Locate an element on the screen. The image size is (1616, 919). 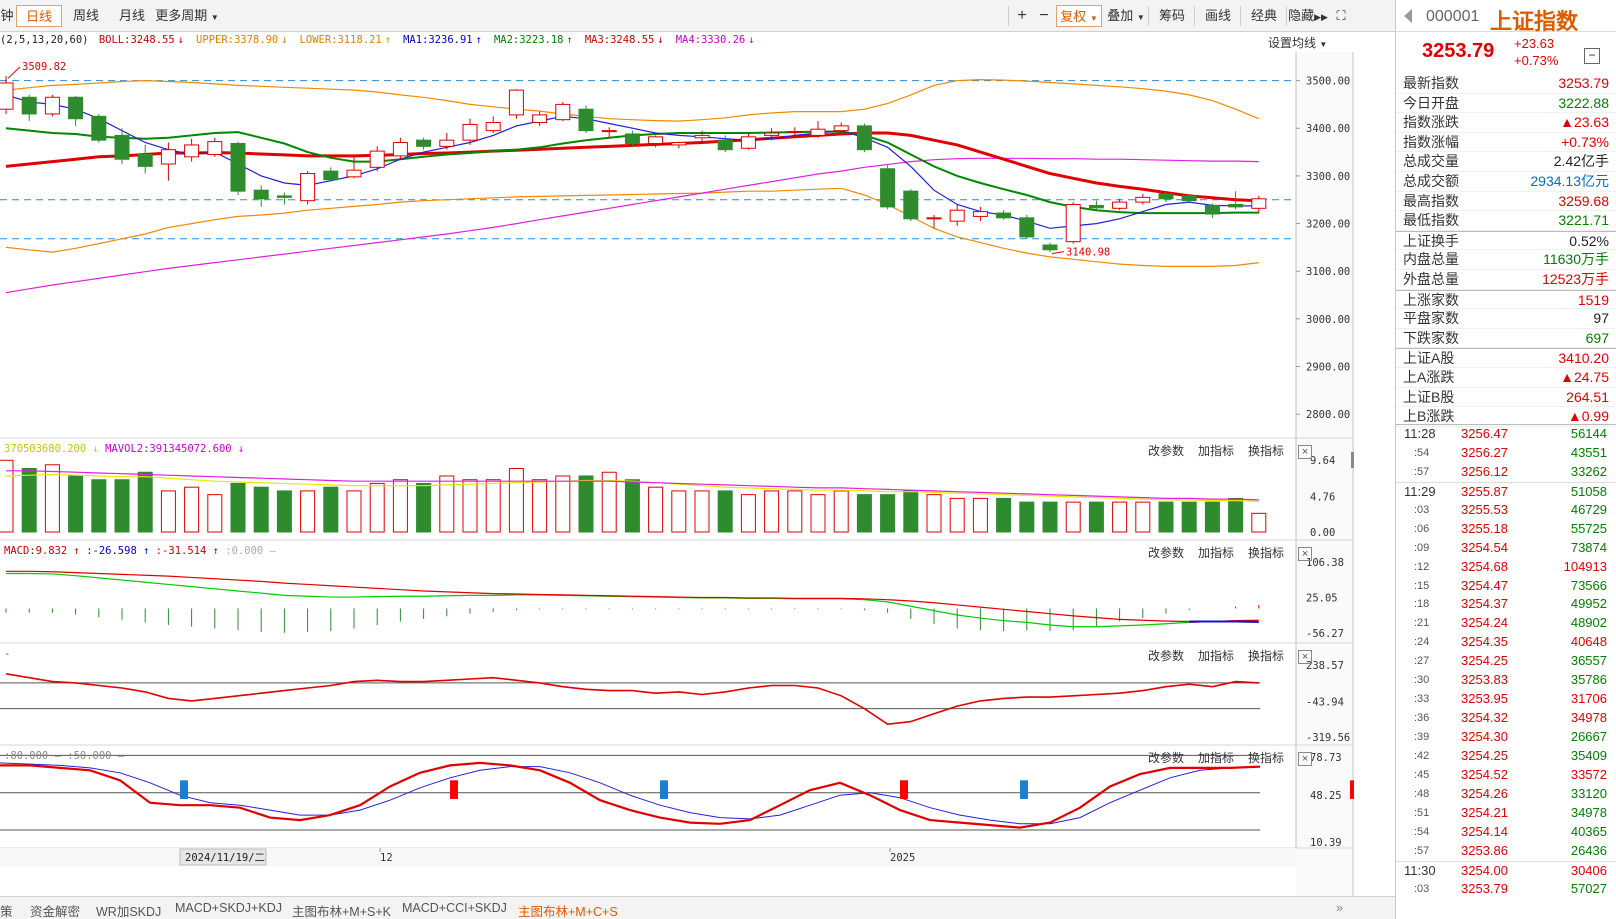
price-change: +23.63 is located at coordinates (1534, 43).